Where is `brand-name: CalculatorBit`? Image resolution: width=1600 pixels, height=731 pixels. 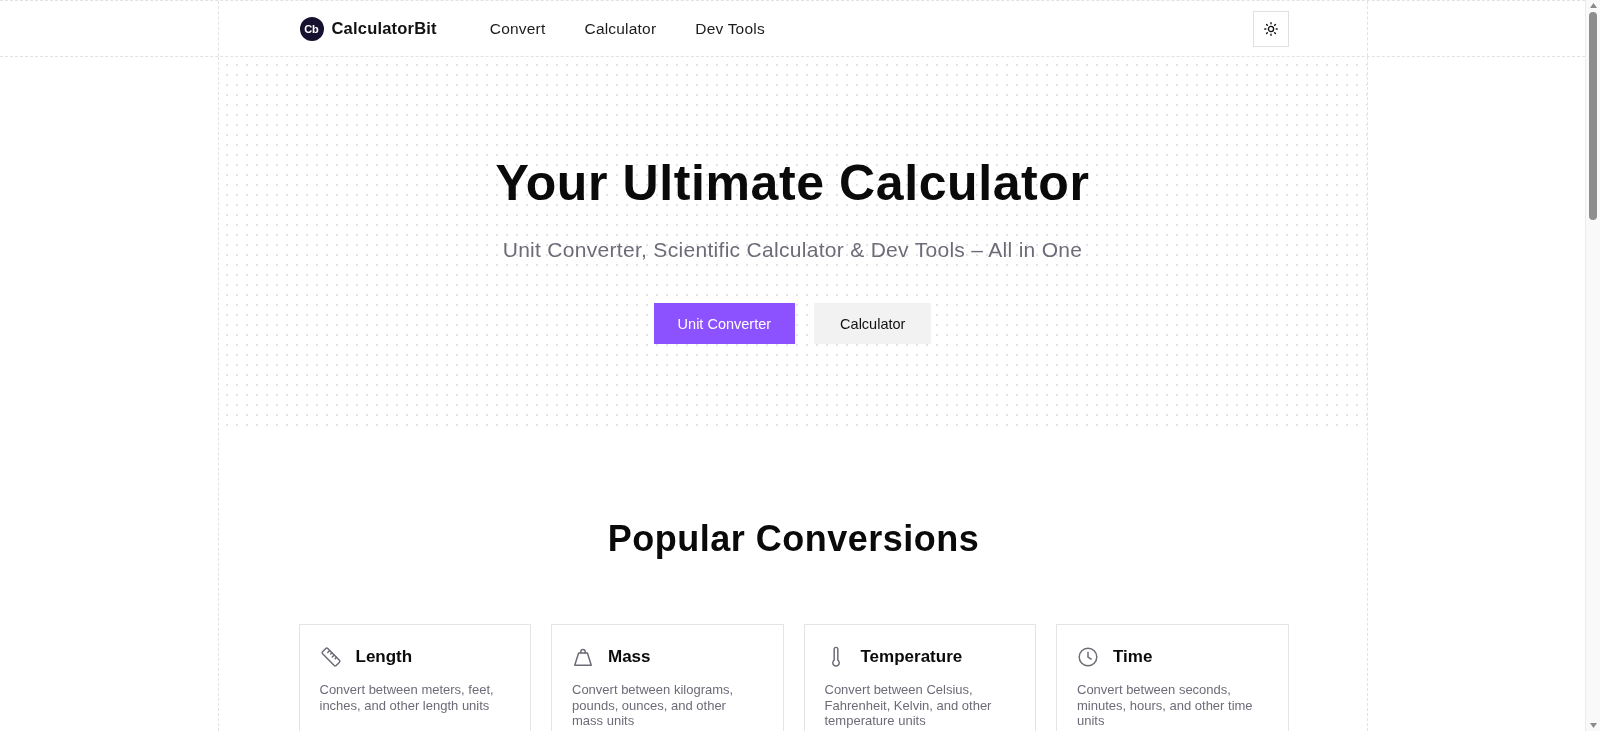 brand-name: CalculatorBit is located at coordinates (384, 28).